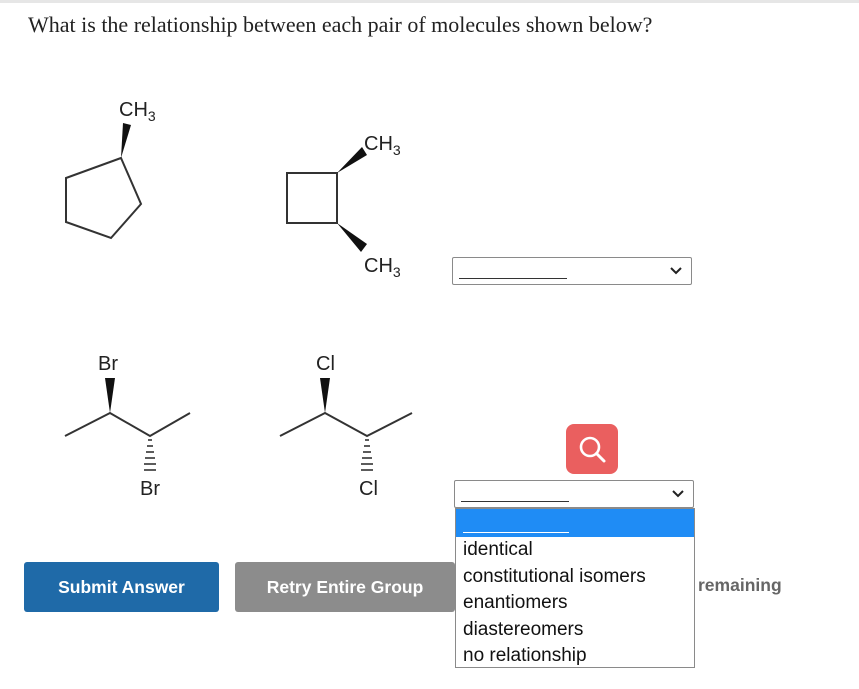 The height and width of the screenshot is (689, 859). Describe the element at coordinates (382, 145) in the screenshot. I see `methyl-label-top: CH3` at that location.